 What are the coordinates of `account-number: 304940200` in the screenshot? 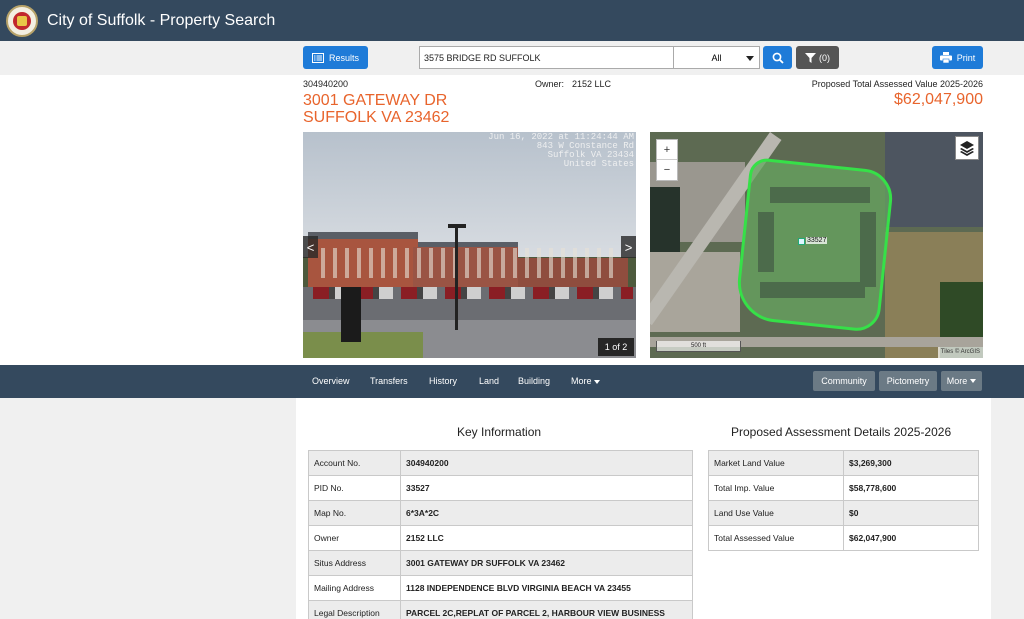 It's located at (326, 84).